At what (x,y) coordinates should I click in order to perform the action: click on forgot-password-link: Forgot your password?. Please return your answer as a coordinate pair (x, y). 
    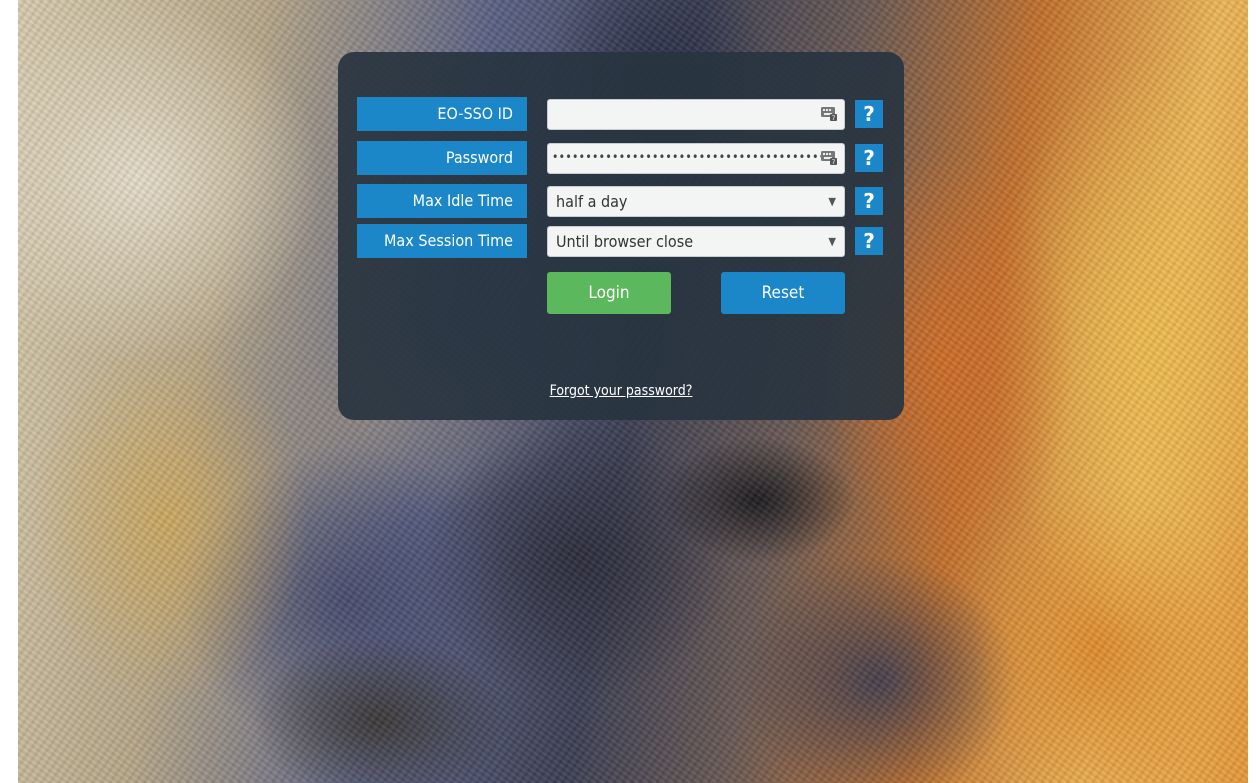
    Looking at the image, I should click on (621, 391).